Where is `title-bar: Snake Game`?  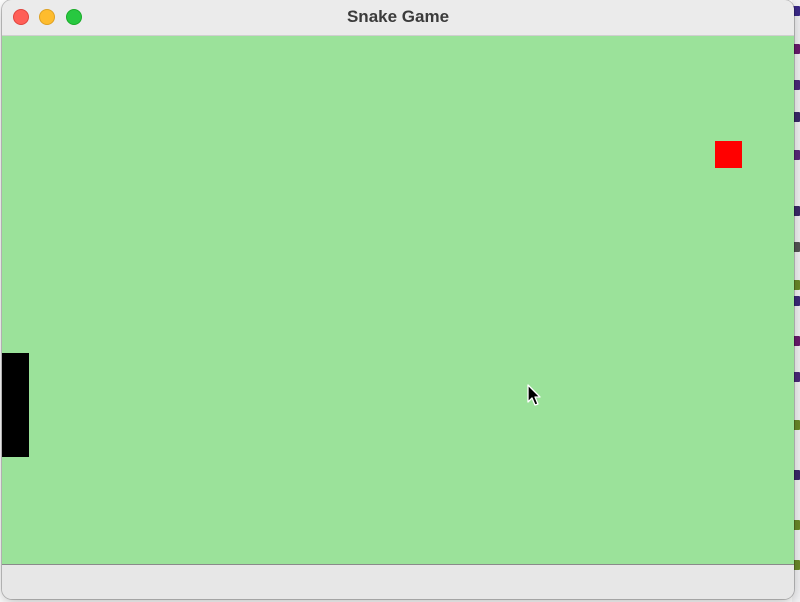
title-bar: Snake Game is located at coordinates (398, 18).